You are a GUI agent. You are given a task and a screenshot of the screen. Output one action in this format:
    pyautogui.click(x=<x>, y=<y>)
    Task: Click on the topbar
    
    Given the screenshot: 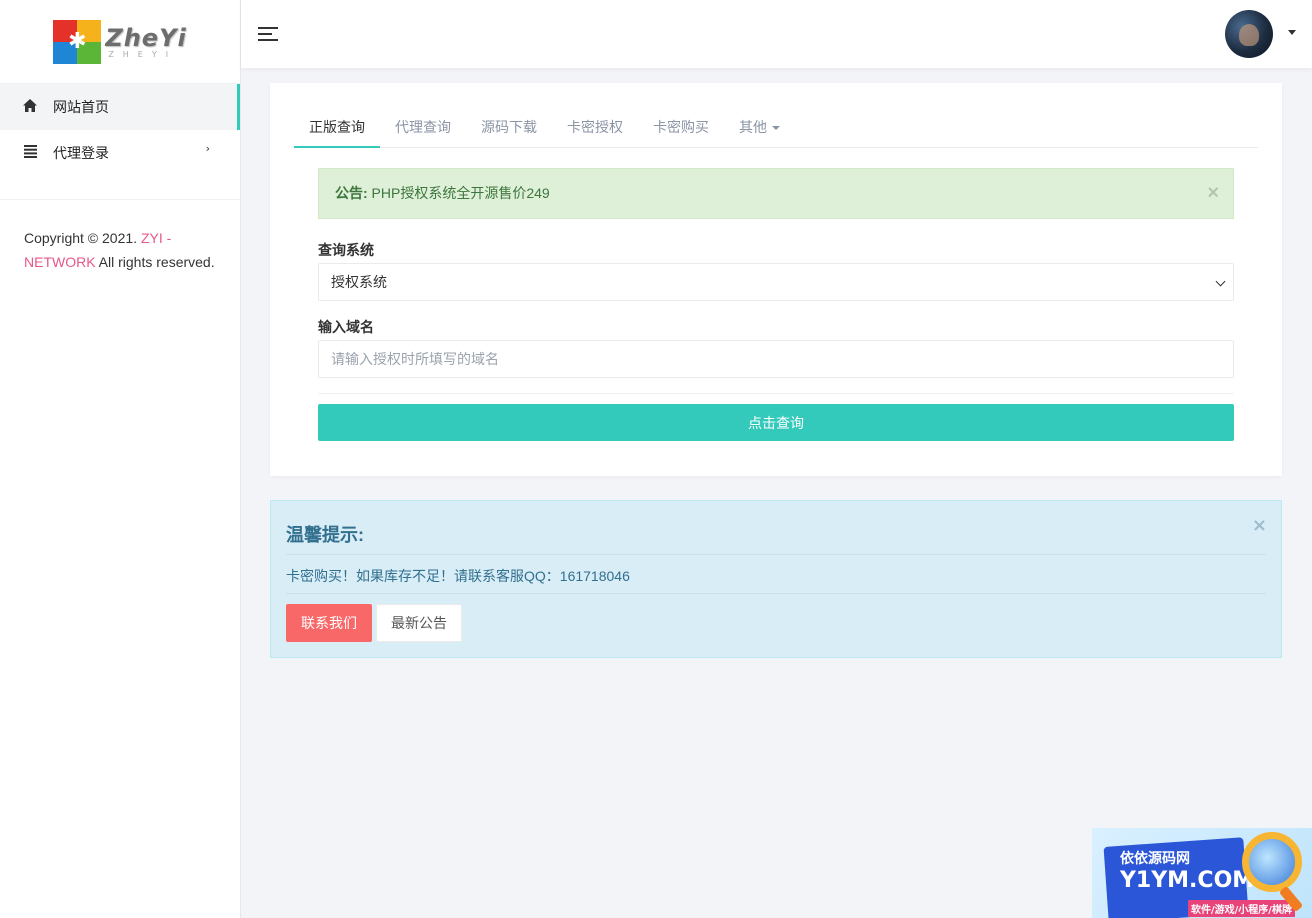 What is the action you would take?
    pyautogui.click(x=776, y=34)
    